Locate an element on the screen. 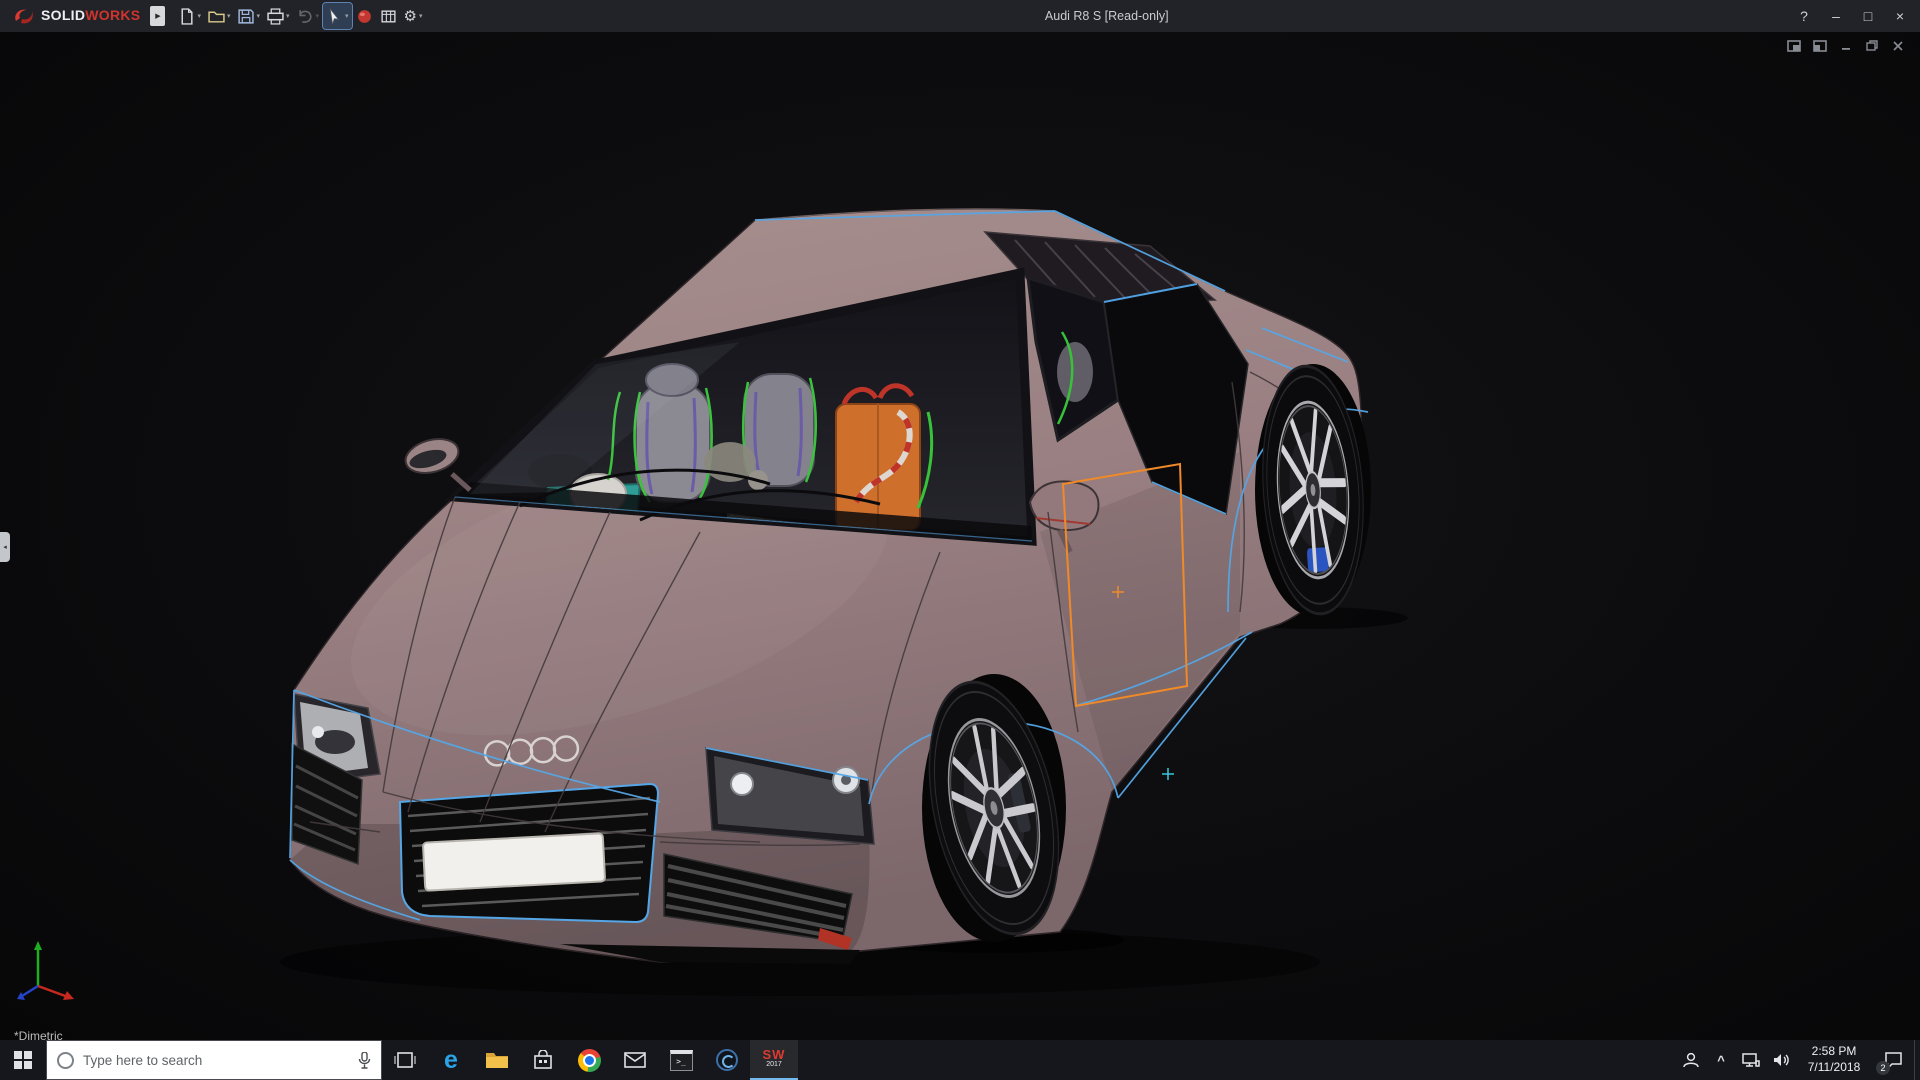 The width and height of the screenshot is (1920, 1080). left-mirror is located at coordinates (438, 465).